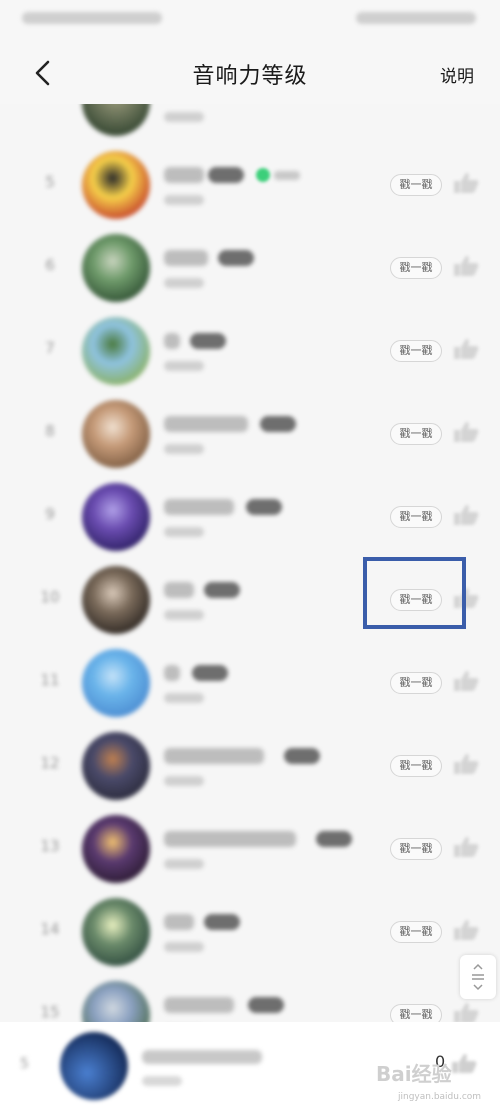  Describe the element at coordinates (250, 848) in the screenshot. I see `list-item: 13 戳一戳` at that location.